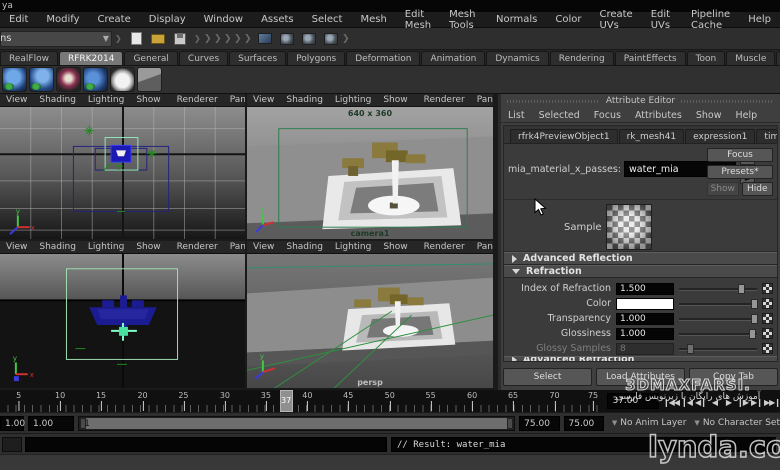 The height and width of the screenshot is (470, 780). Describe the element at coordinates (91, 58) in the screenshot. I see `shelf-tab-rfrk2014: RFRK2014` at that location.